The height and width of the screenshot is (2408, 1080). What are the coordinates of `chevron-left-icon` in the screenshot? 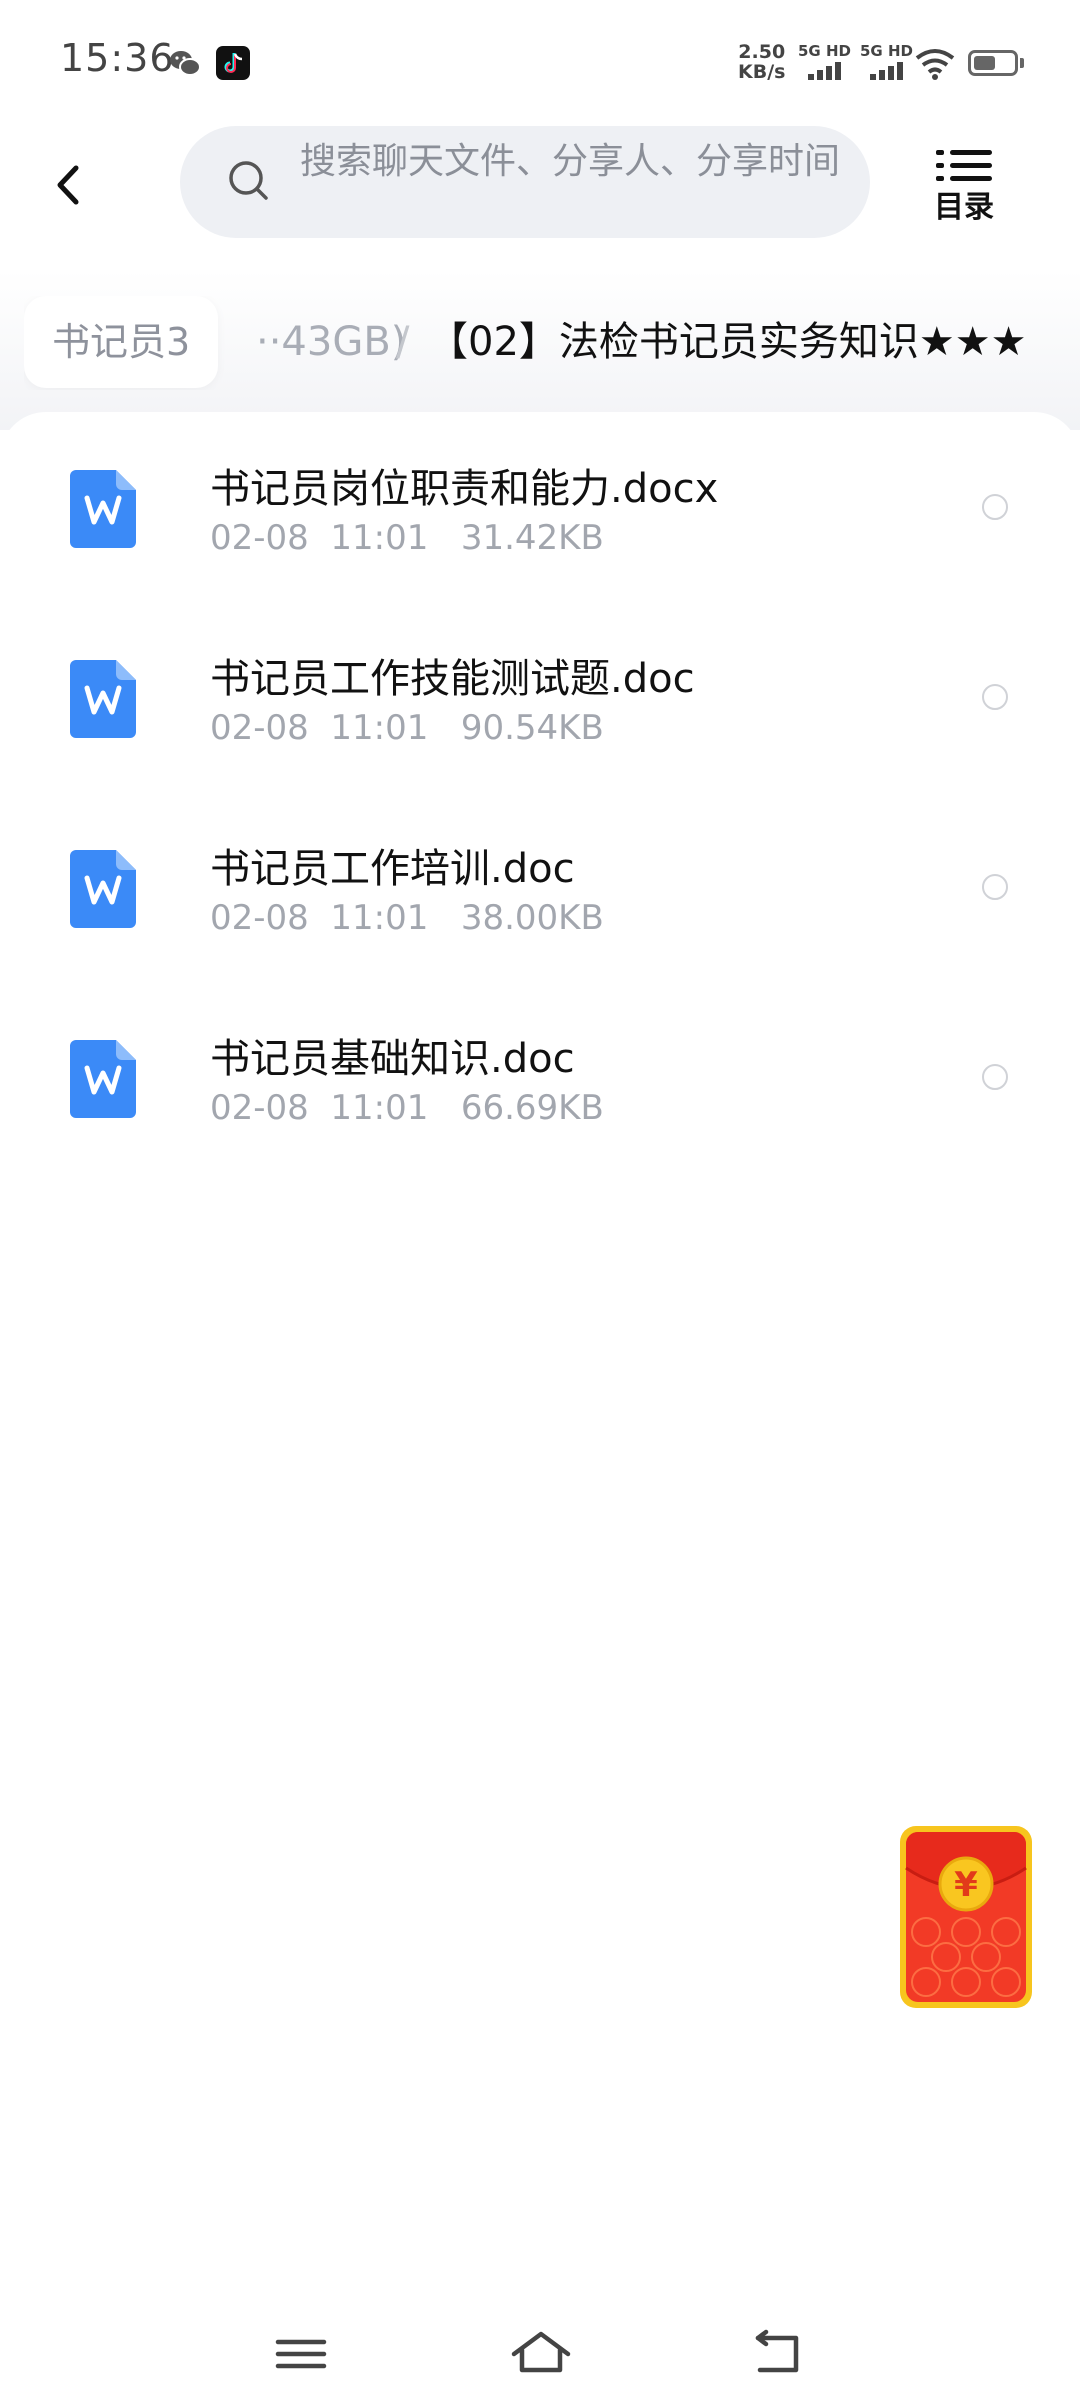 It's located at (68, 185).